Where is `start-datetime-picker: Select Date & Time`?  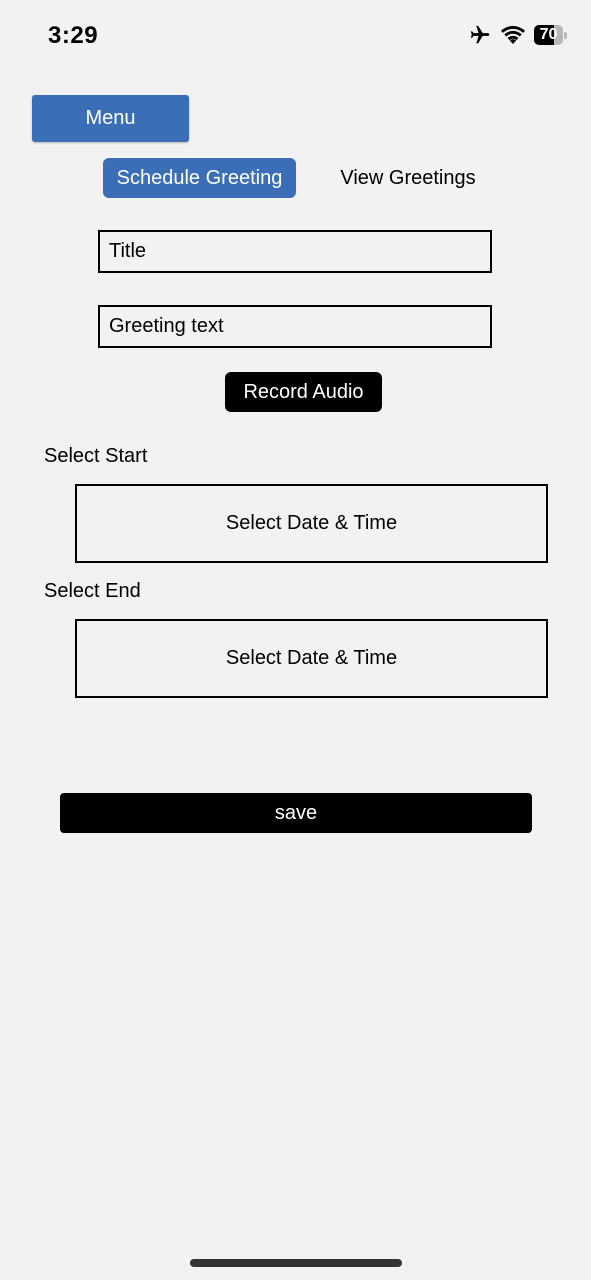
start-datetime-picker: Select Date & Time is located at coordinates (311, 523).